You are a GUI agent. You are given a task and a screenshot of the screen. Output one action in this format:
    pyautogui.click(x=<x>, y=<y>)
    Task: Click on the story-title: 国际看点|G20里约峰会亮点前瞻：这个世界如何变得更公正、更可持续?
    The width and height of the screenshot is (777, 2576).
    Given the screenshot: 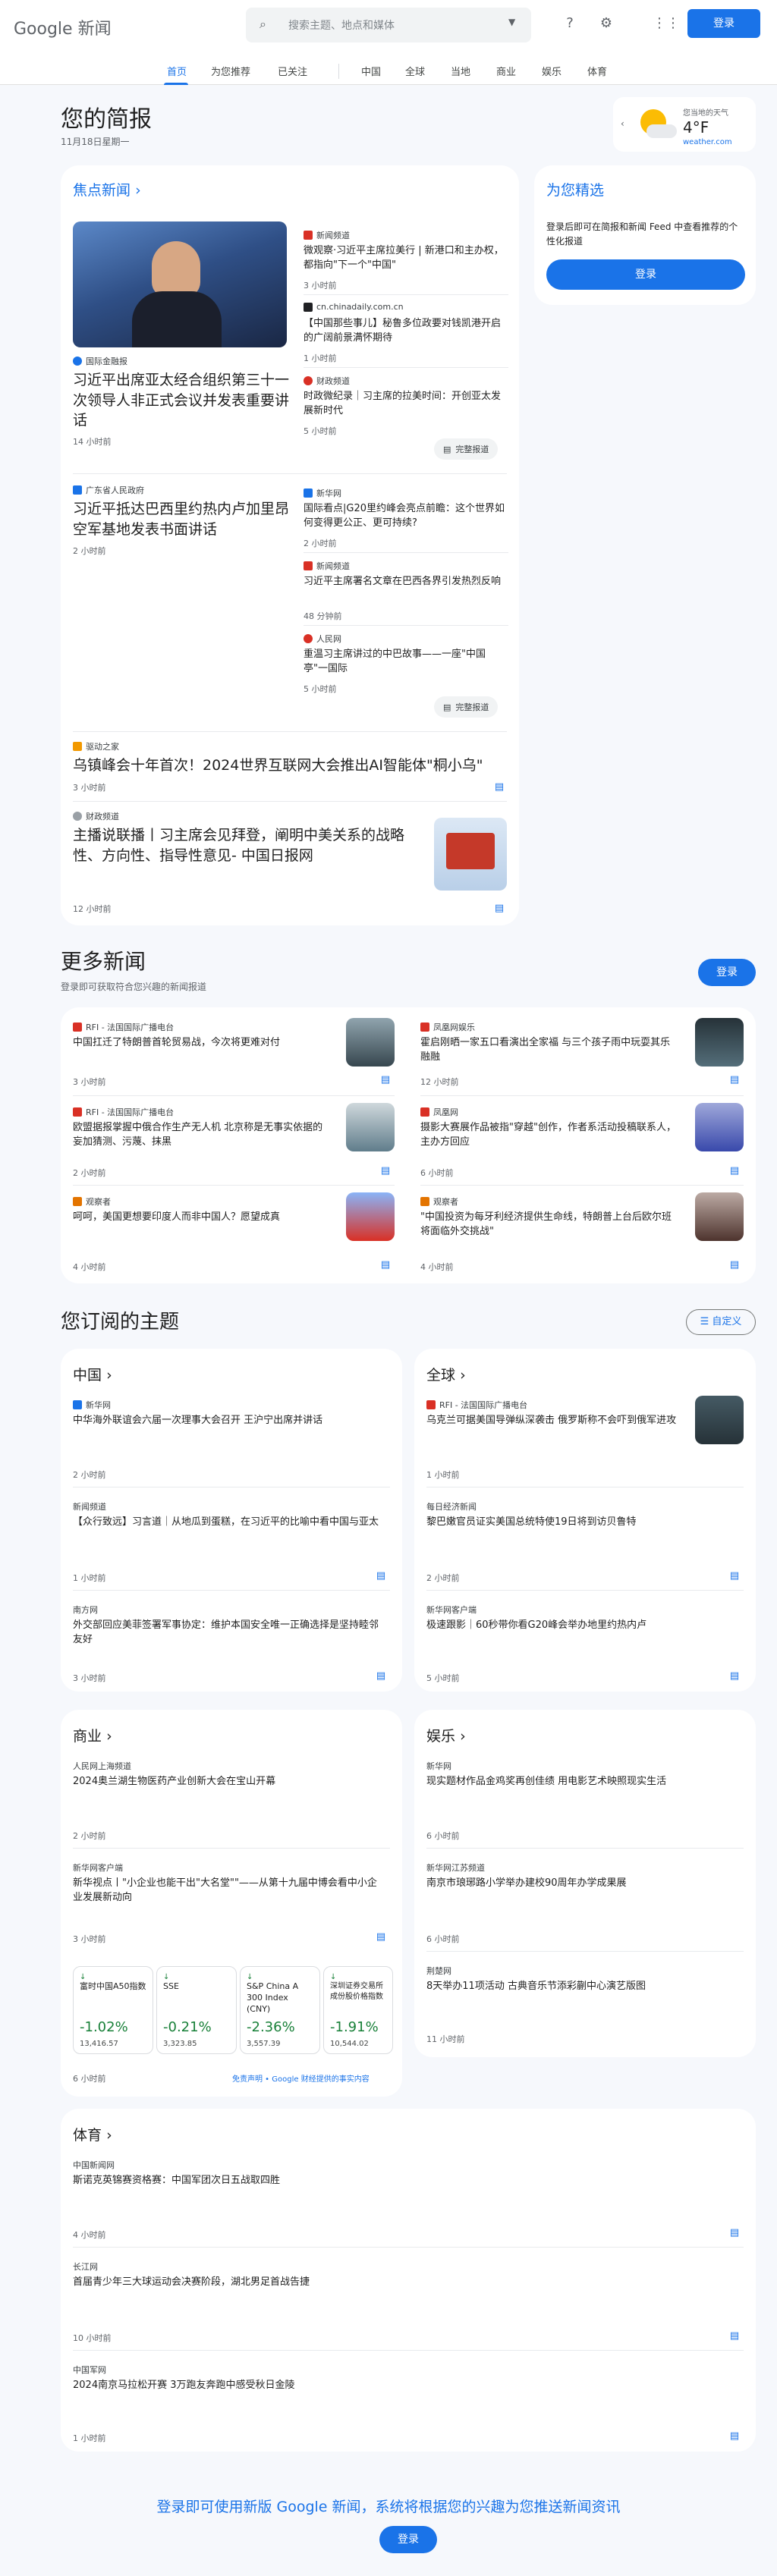 What is the action you would take?
    pyautogui.click(x=406, y=516)
    